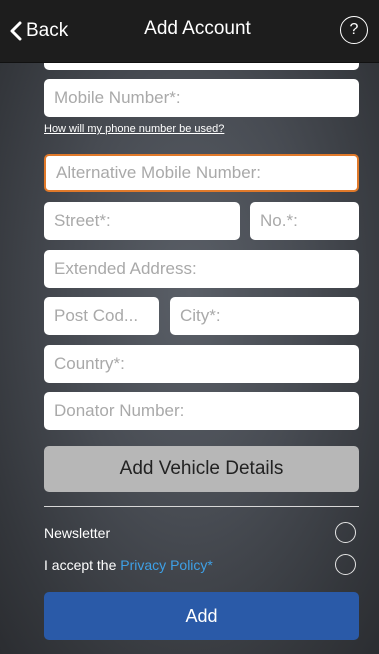  I want to click on required-marker: *, so click(210, 565).